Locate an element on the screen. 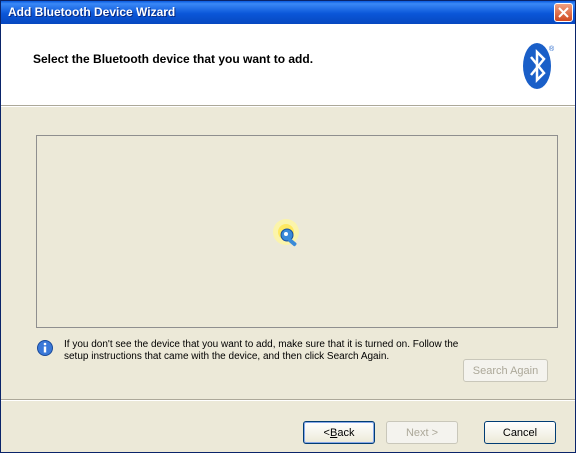 The height and width of the screenshot is (453, 576). close-button is located at coordinates (563, 12).